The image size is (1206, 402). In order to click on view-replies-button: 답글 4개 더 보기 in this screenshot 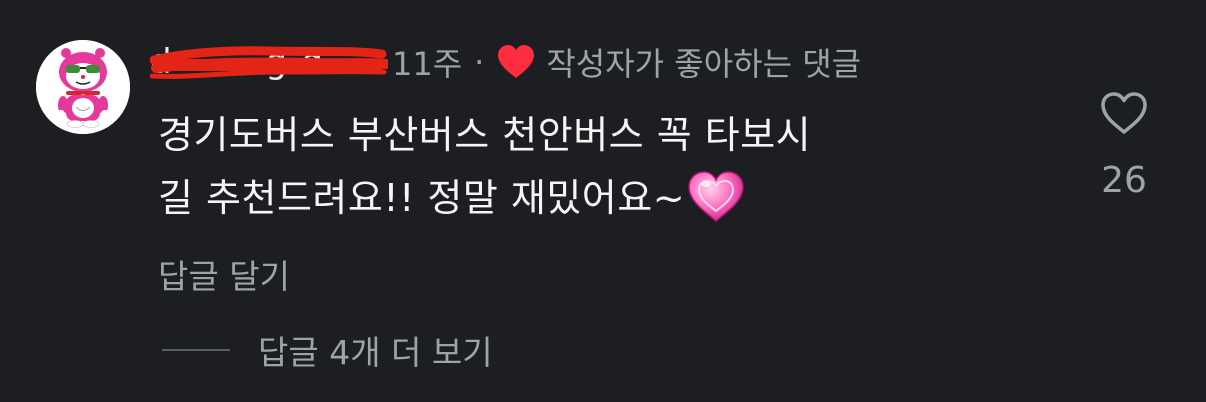, I will do `click(327, 350)`.